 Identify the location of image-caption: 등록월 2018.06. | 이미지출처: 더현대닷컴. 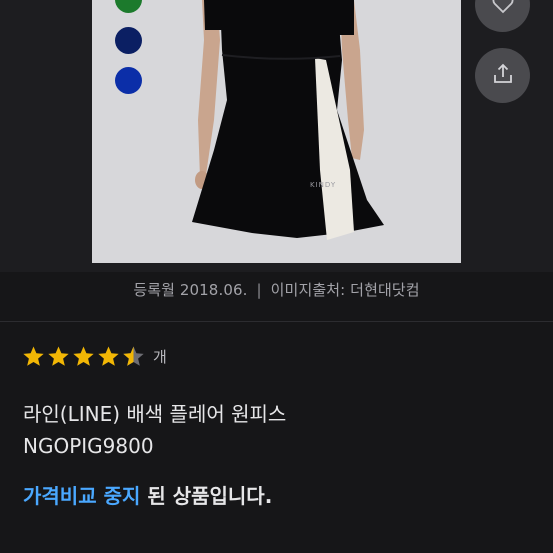
(276, 289).